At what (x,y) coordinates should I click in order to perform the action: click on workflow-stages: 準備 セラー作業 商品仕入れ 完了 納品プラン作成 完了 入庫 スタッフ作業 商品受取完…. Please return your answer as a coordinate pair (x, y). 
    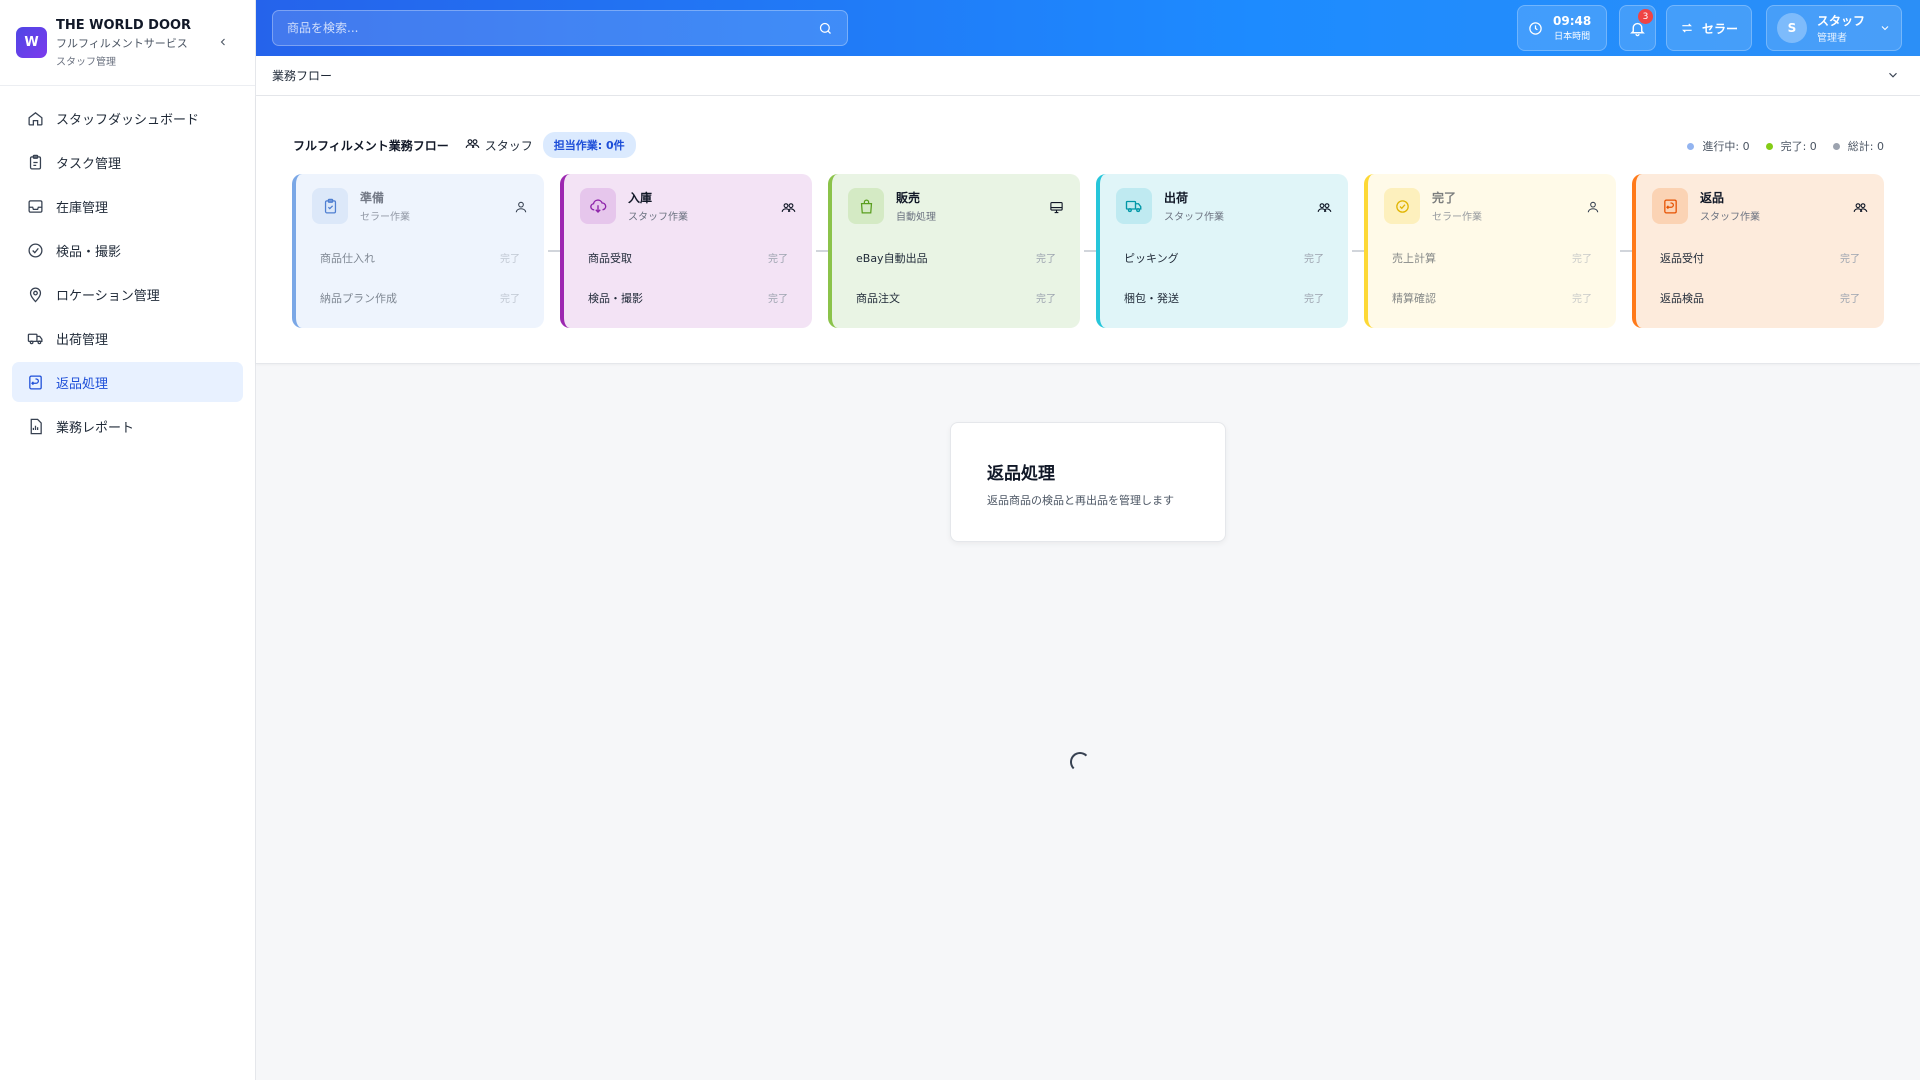
    Looking at the image, I should click on (1088, 251).